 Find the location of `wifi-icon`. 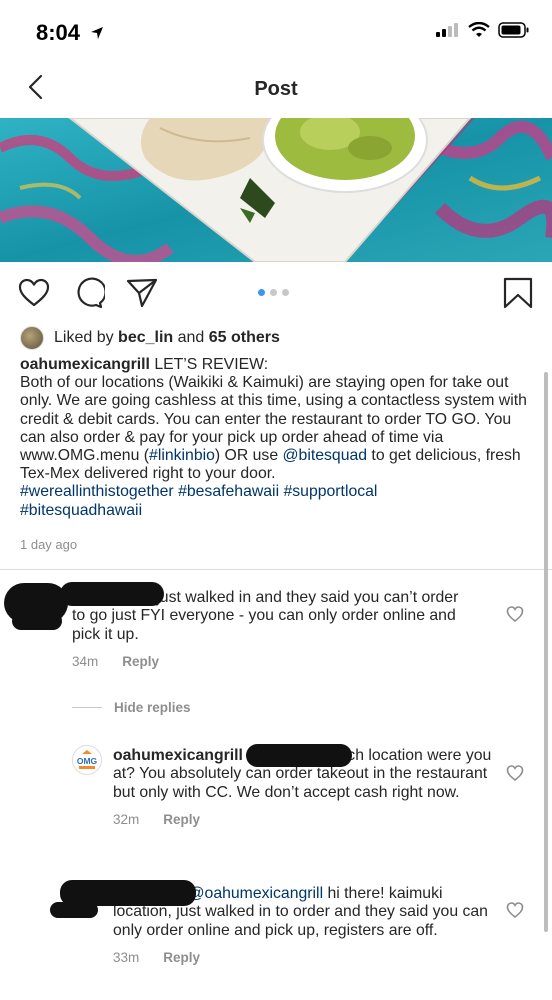

wifi-icon is located at coordinates (479, 32).